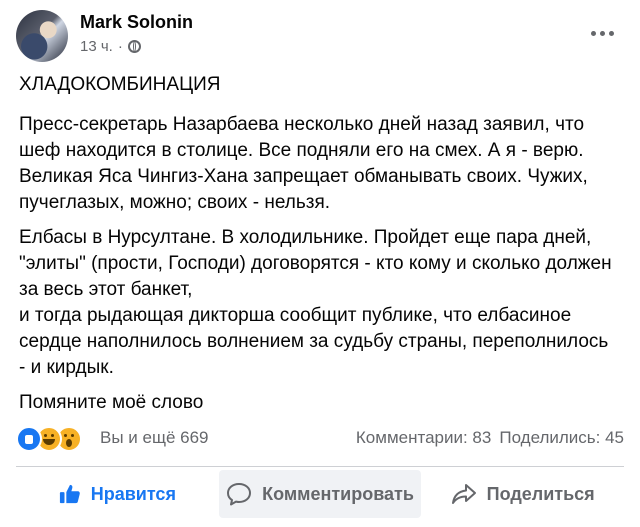 This screenshot has width=640, height=527. What do you see at coordinates (96, 46) in the screenshot?
I see `post-time: 13 ч.` at bounding box center [96, 46].